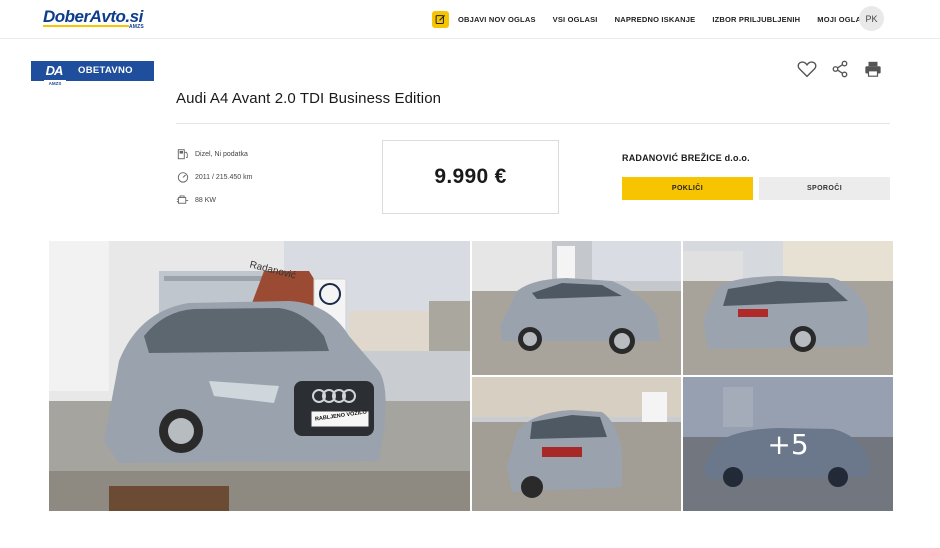 This screenshot has width=940, height=548. What do you see at coordinates (224, 177) in the screenshot?
I see `spec-year-mileage-text: 2011 / 215.450 km` at bounding box center [224, 177].